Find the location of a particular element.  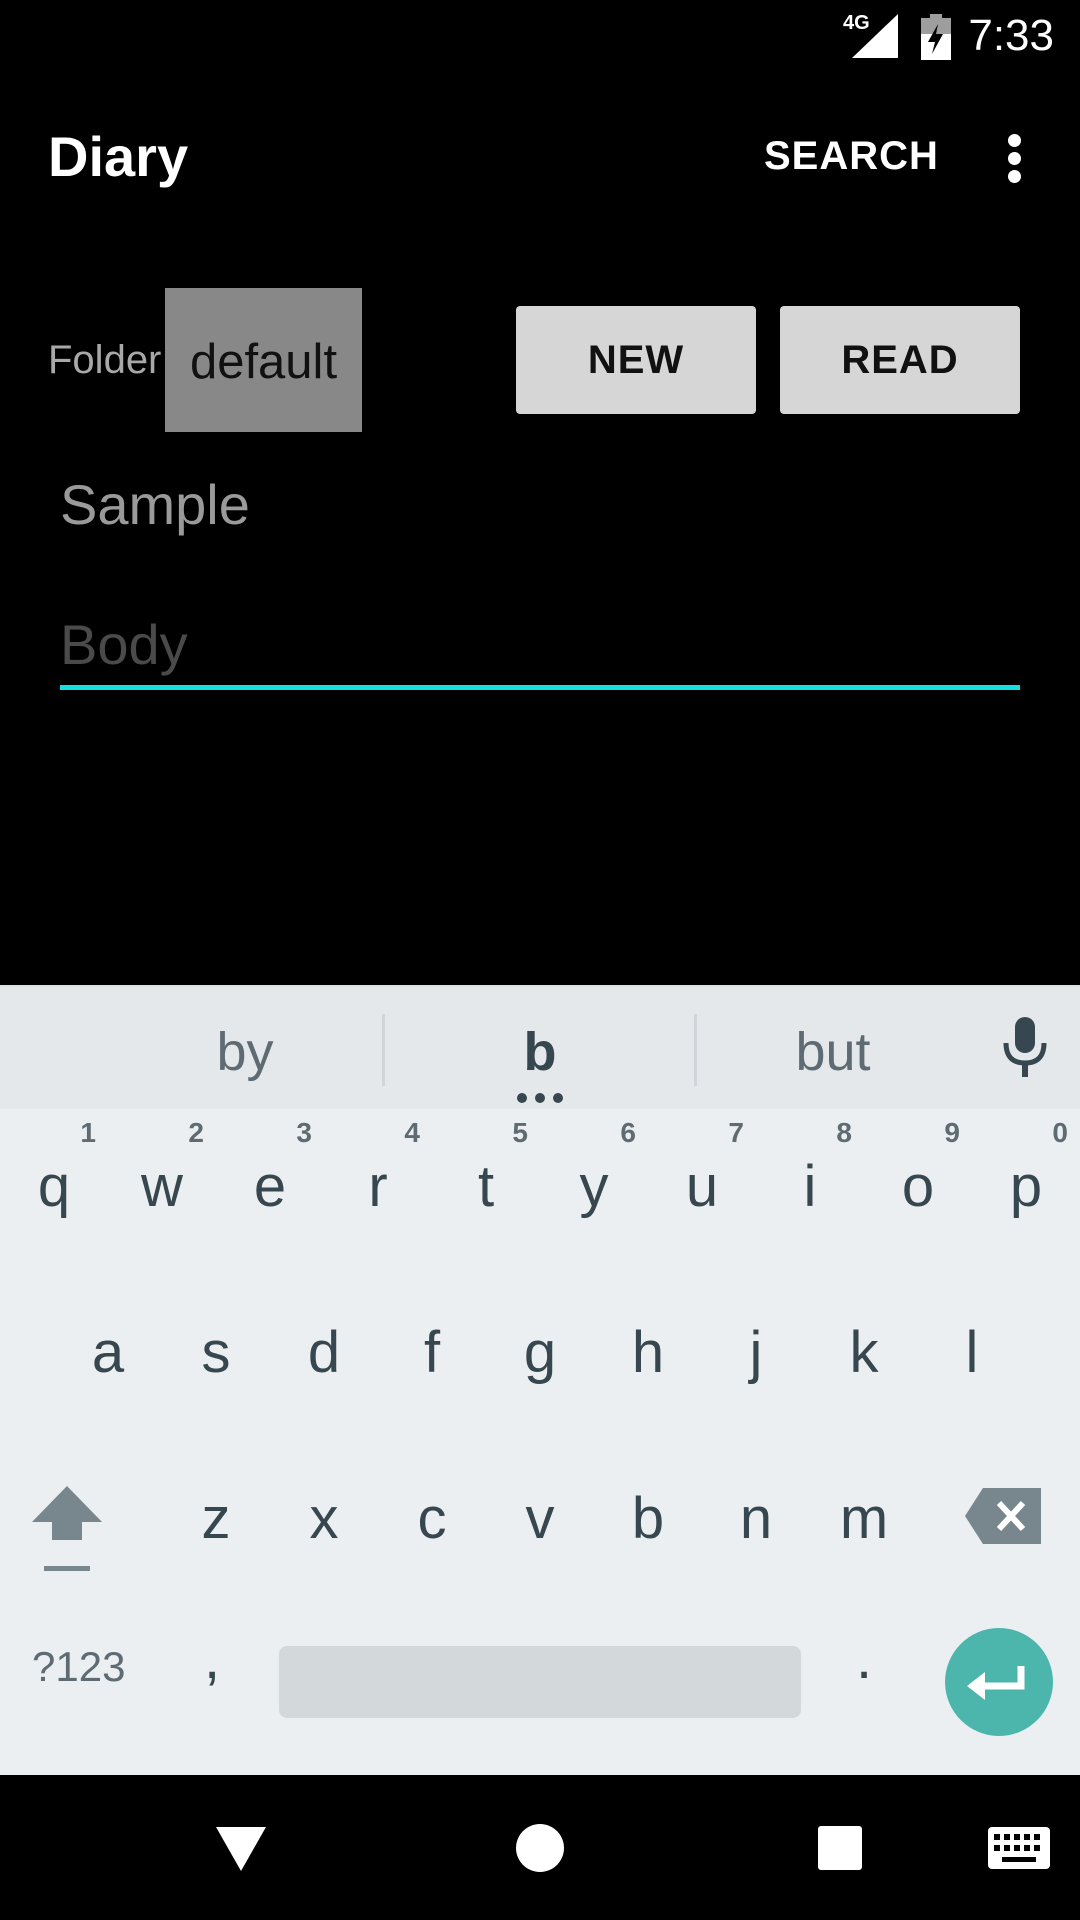

key-label: b is located at coordinates (648, 1518).